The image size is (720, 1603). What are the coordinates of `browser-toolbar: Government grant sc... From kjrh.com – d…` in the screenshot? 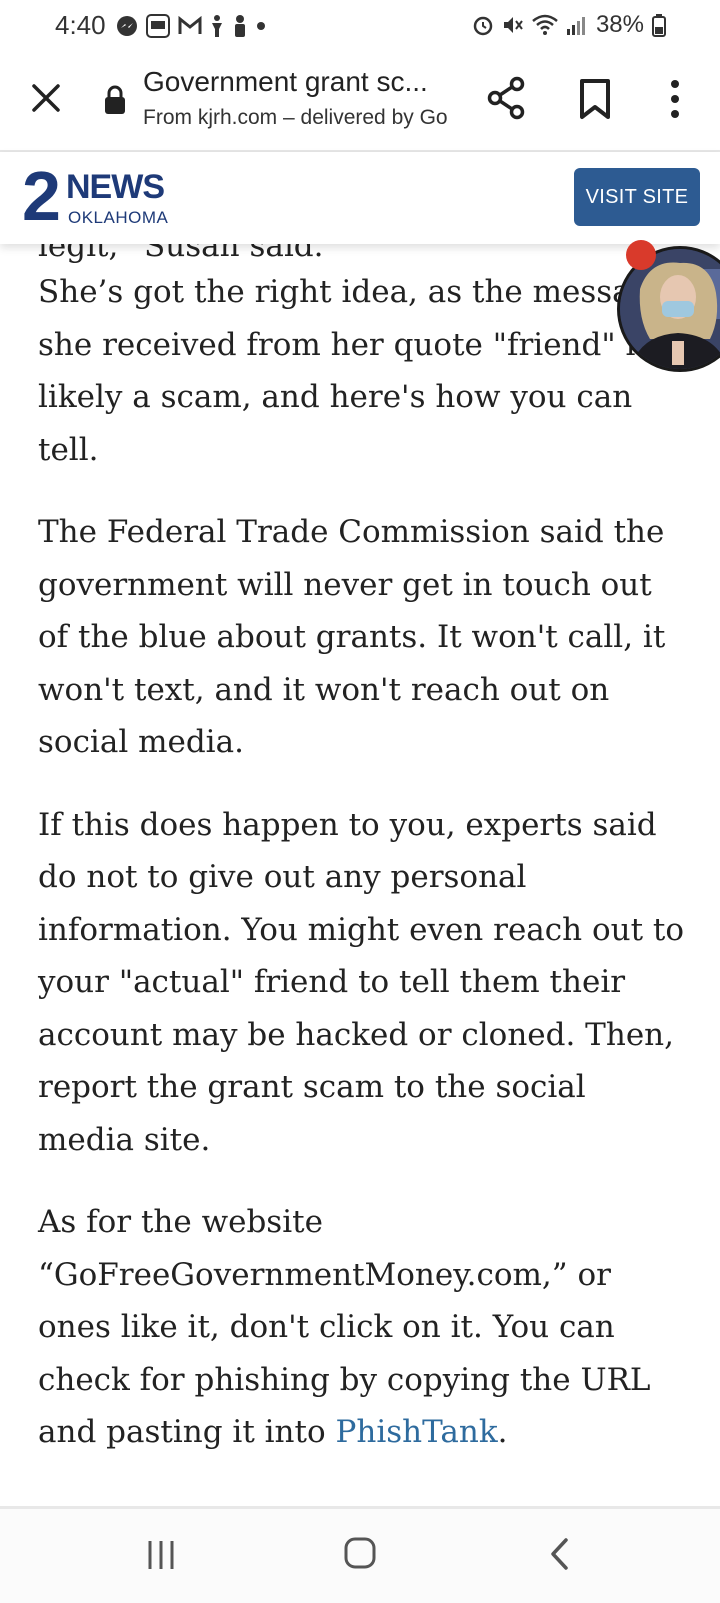 It's located at (360, 102).